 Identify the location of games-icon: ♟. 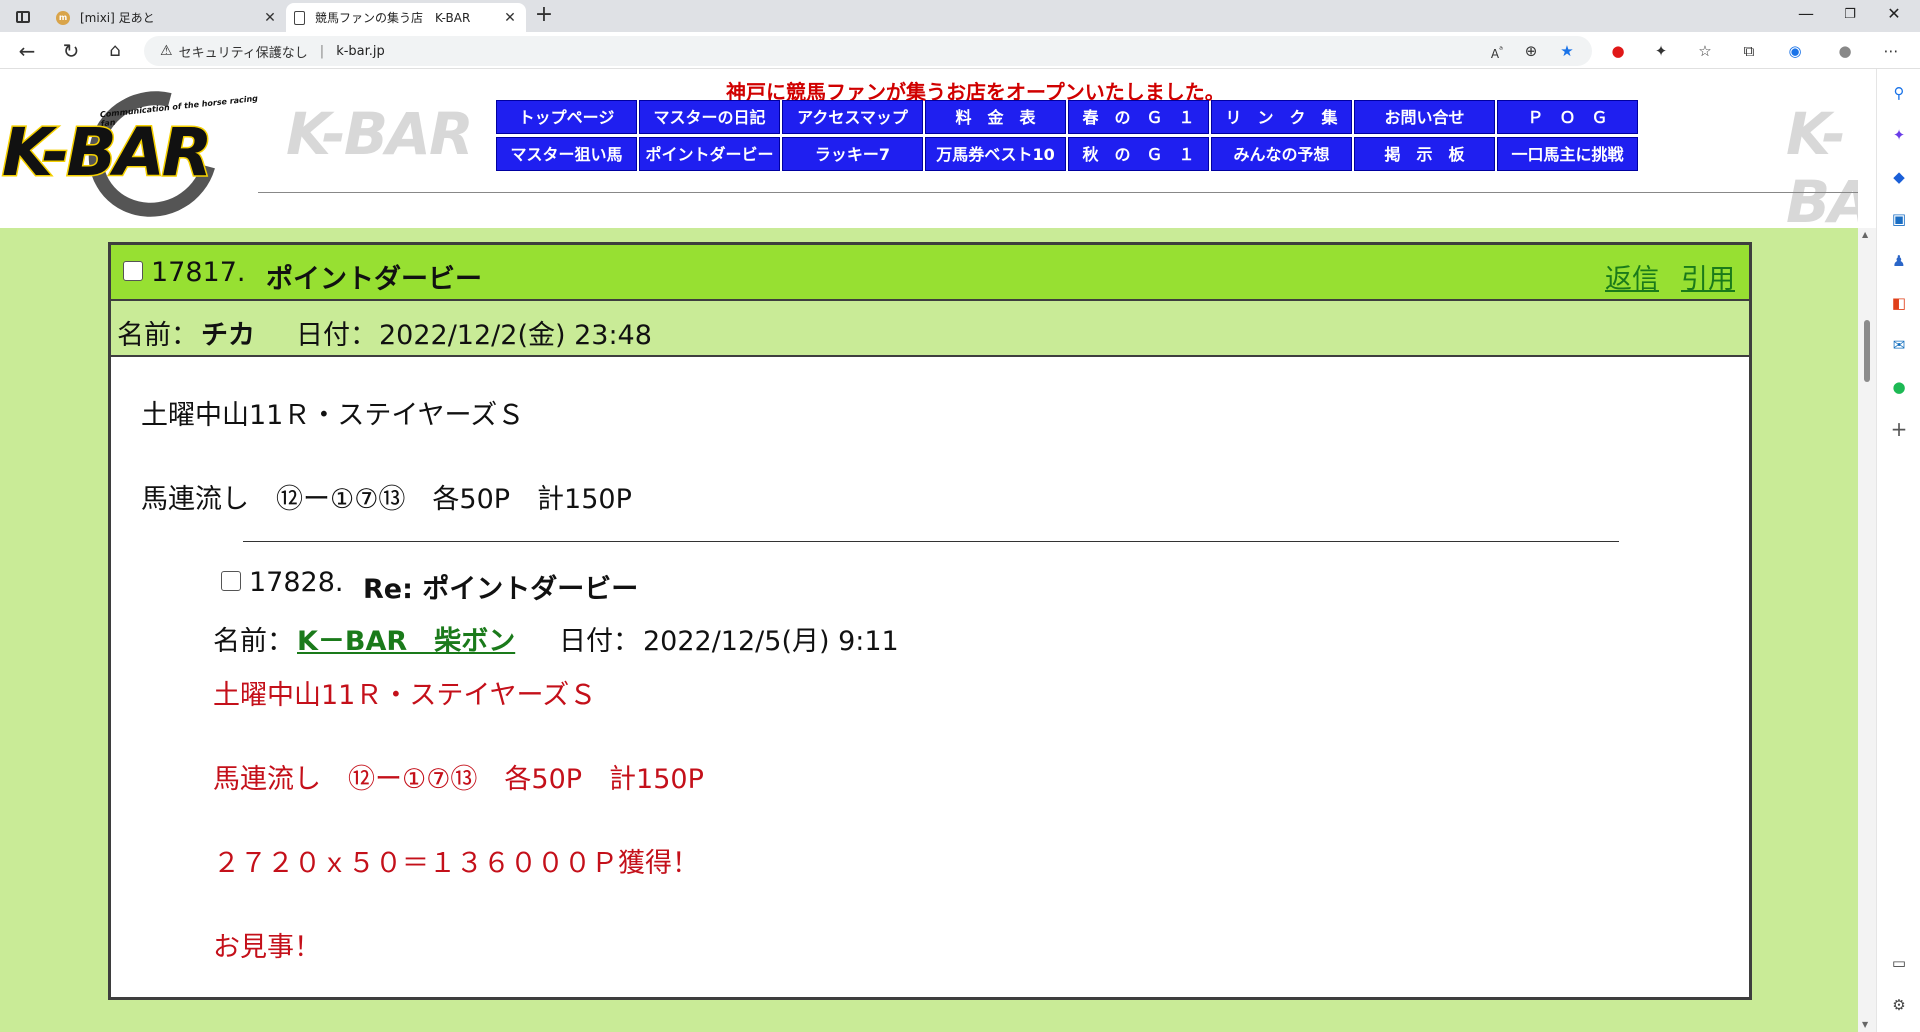
(1899, 261).